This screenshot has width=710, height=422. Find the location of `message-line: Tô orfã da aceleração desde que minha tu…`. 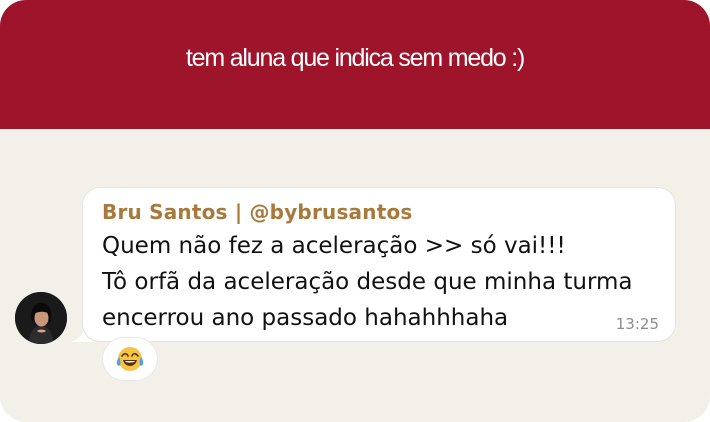

message-line: Tô orfã da aceleração desde que minha tu… is located at coordinates (367, 282).